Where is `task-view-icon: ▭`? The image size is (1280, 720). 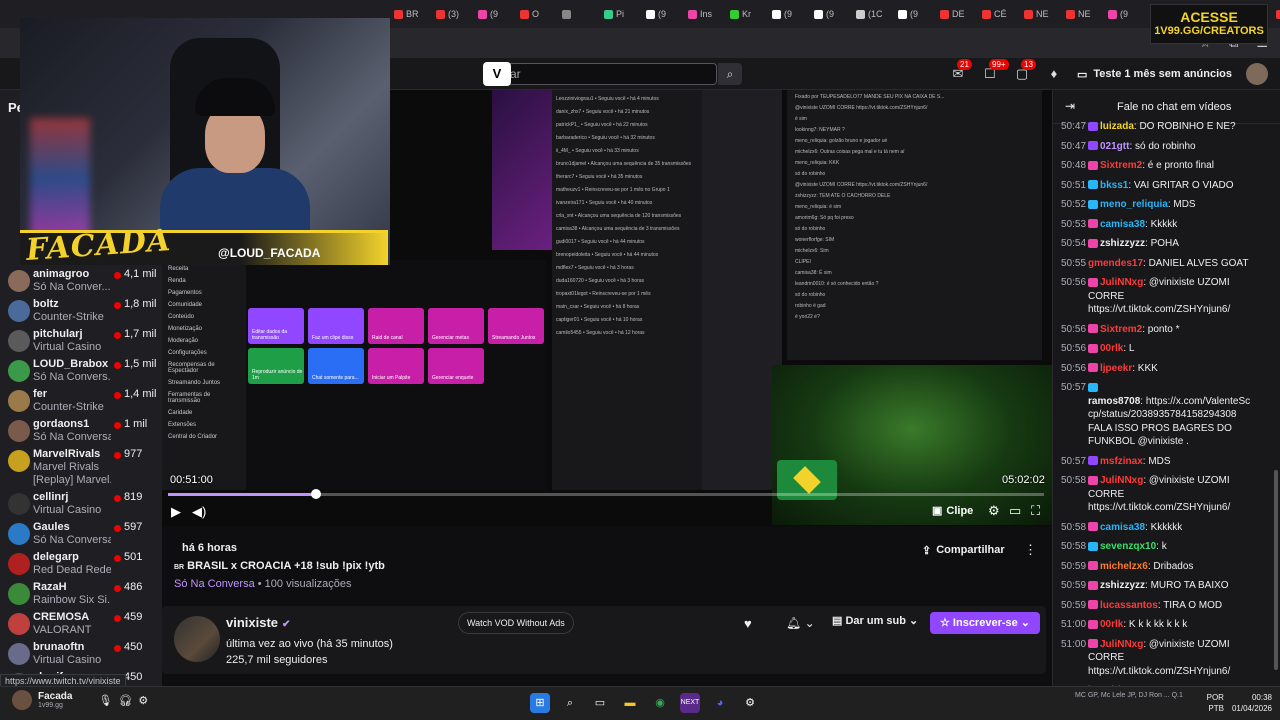
task-view-icon: ▭ is located at coordinates (600, 703).